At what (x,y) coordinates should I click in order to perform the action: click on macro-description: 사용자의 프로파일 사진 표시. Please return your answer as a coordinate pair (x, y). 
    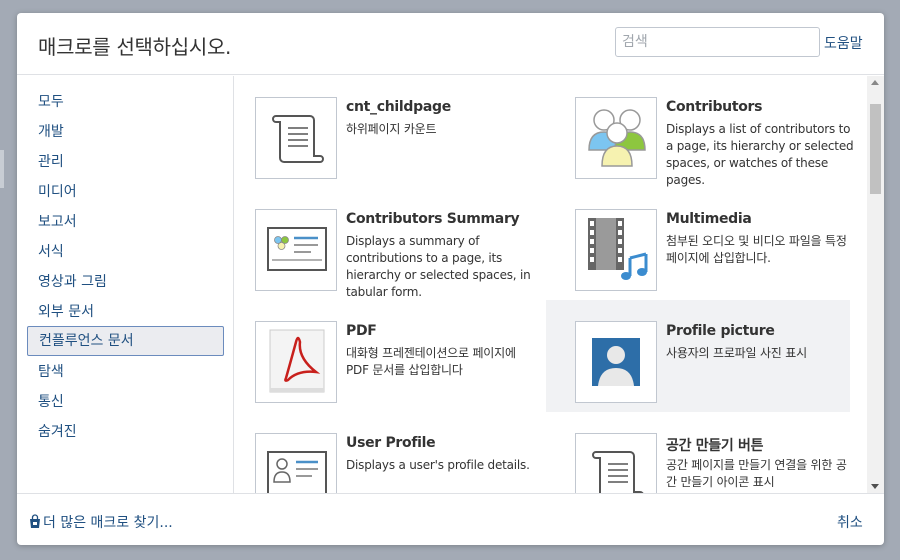
    Looking at the image, I should click on (736, 353).